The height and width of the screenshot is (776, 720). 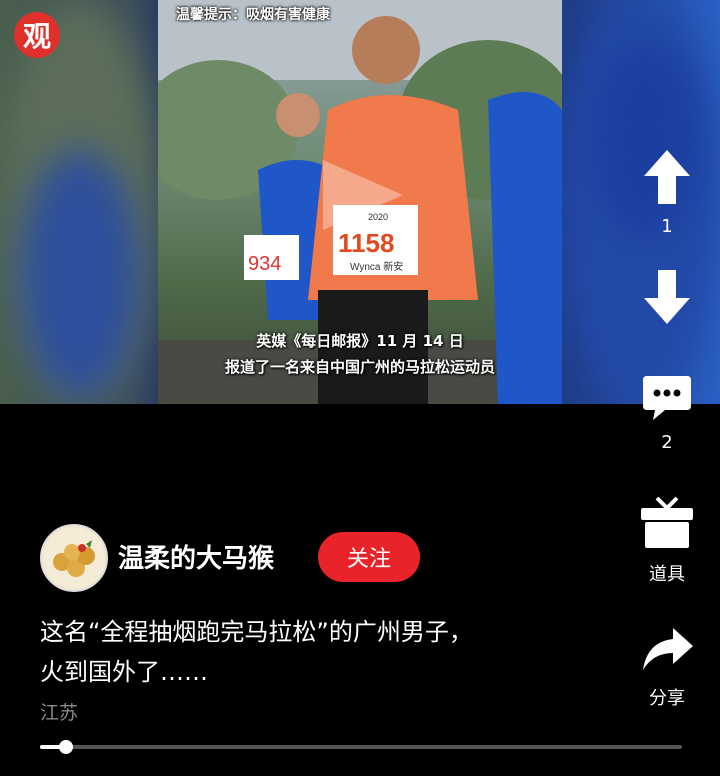 I want to click on upvote-button: 1, so click(x=667, y=192).